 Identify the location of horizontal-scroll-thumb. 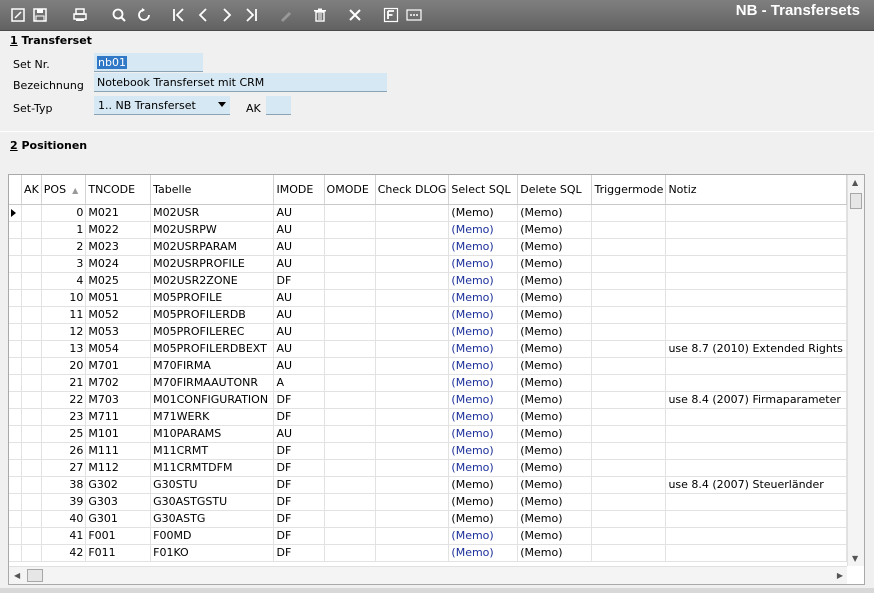
(35, 575).